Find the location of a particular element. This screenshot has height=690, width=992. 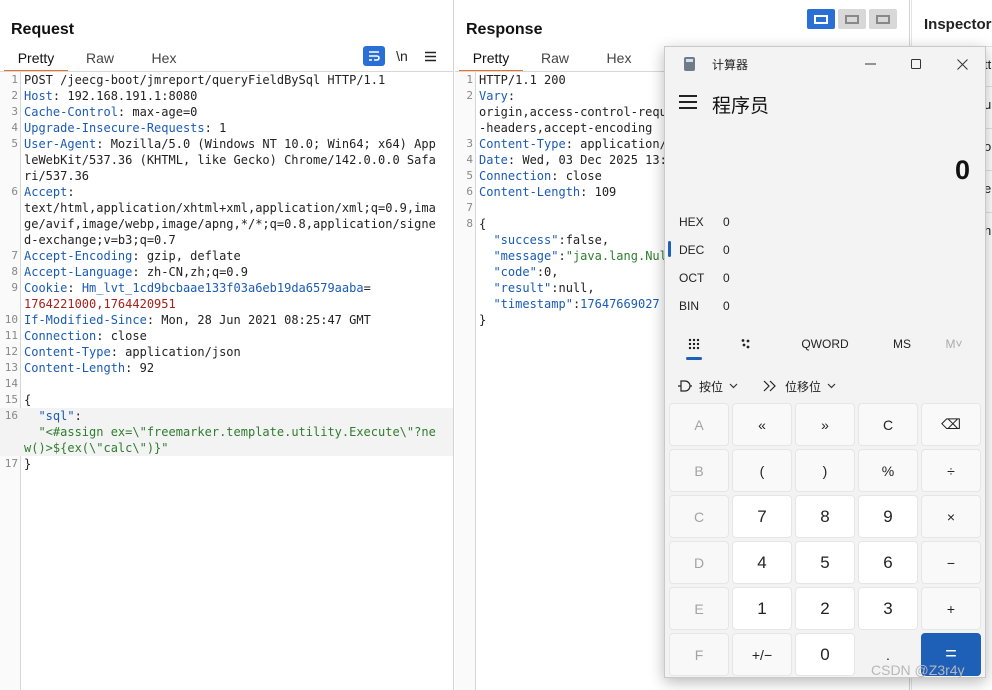

line-number: 16 is located at coordinates (11, 415).